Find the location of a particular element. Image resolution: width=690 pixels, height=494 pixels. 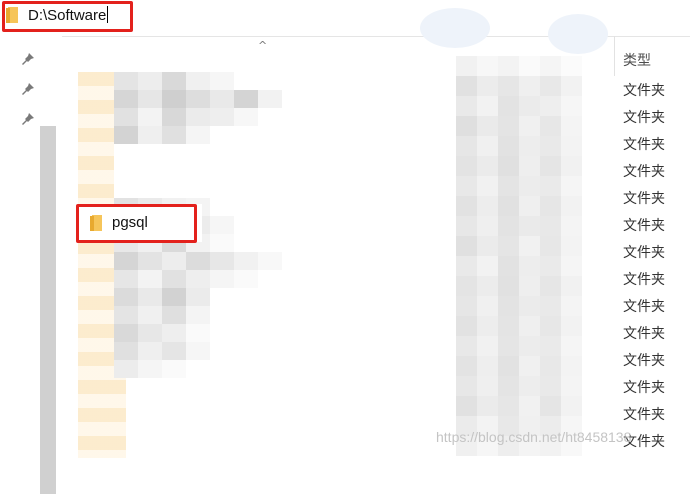

pgsql-highlight-box is located at coordinates (136, 223).